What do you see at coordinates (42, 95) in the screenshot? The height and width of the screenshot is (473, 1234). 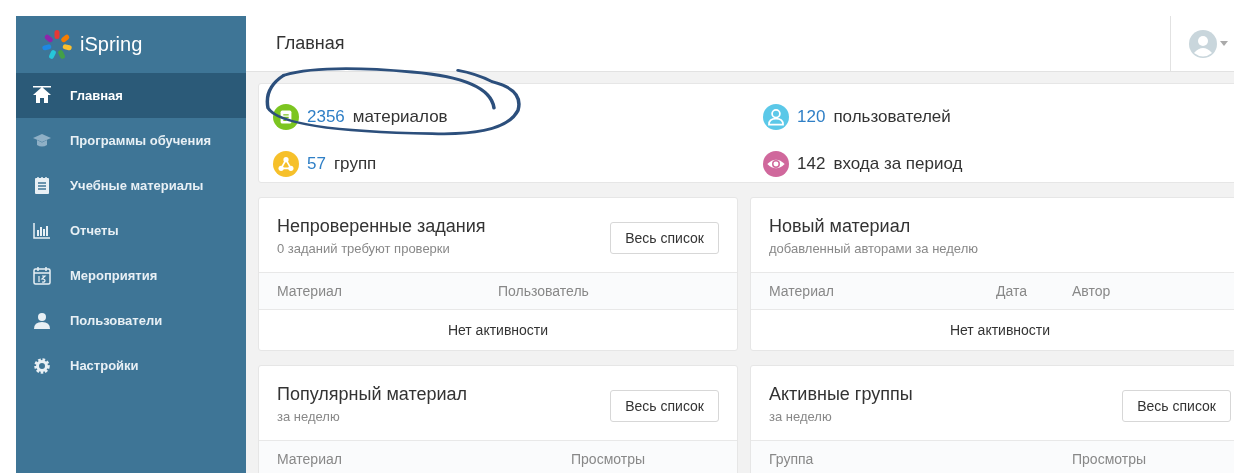 I see `home-icon` at bounding box center [42, 95].